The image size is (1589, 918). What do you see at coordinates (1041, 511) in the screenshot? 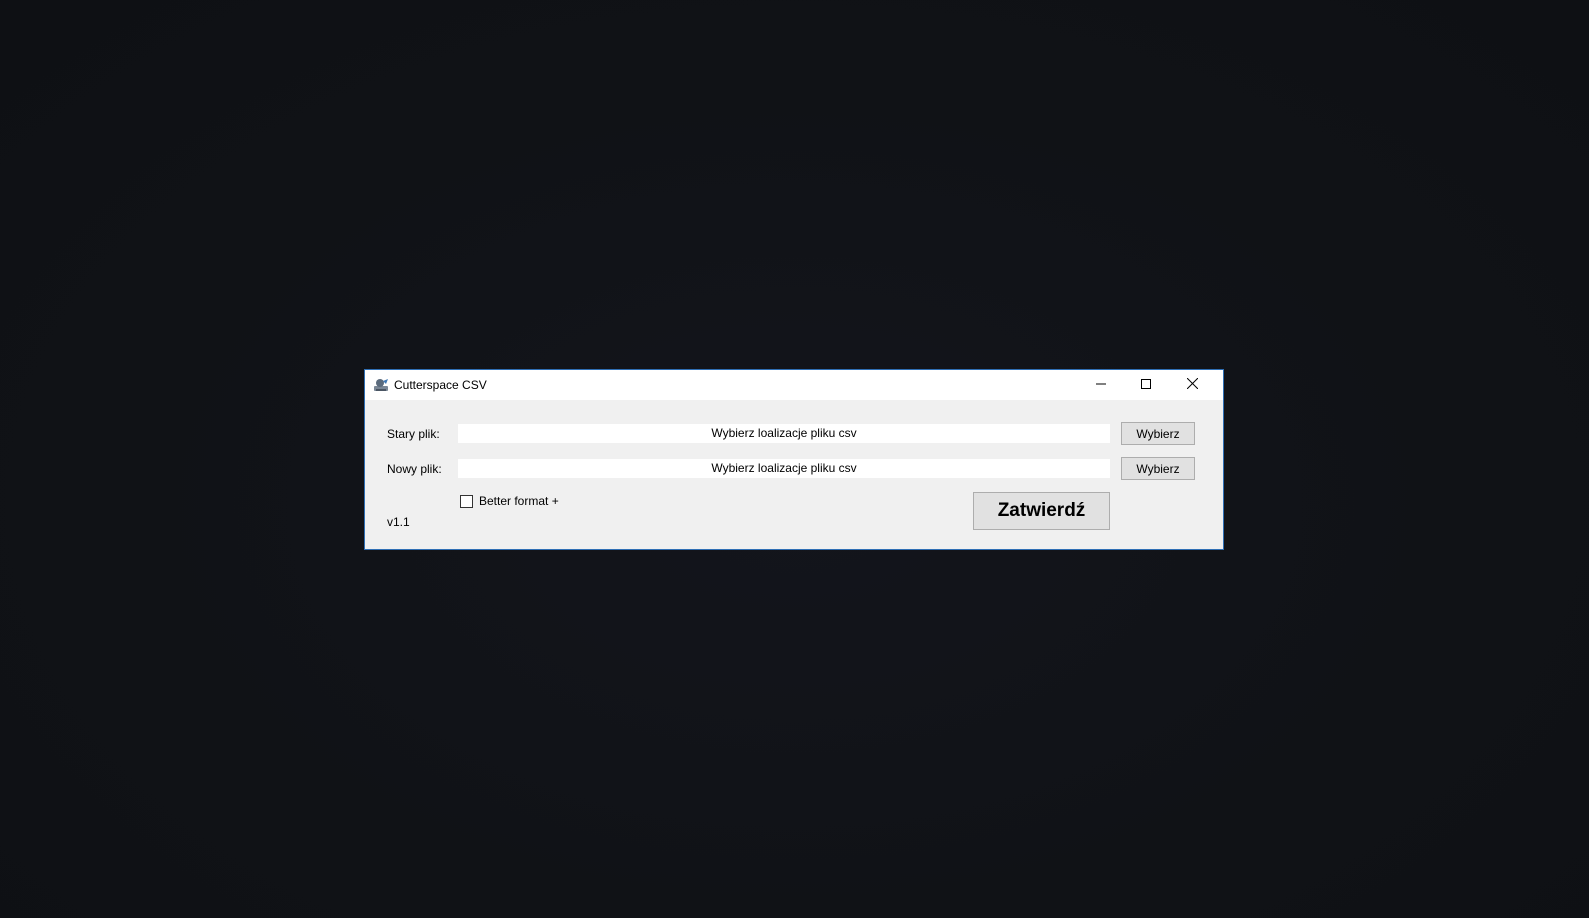
I see `submit-button: Zatwierdź` at bounding box center [1041, 511].